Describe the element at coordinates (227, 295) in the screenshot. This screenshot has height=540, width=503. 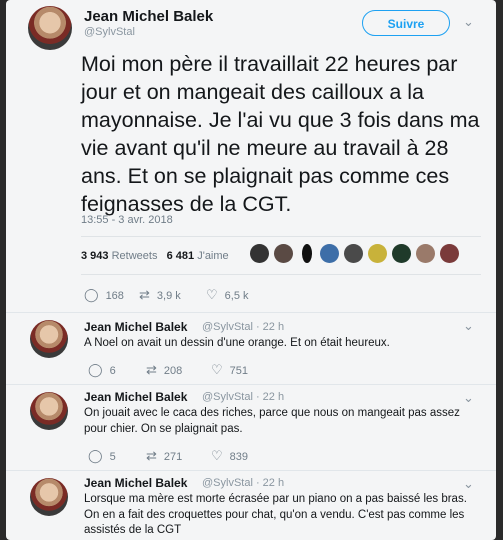
I see `like-button: ♡ 6,5 k` at that location.